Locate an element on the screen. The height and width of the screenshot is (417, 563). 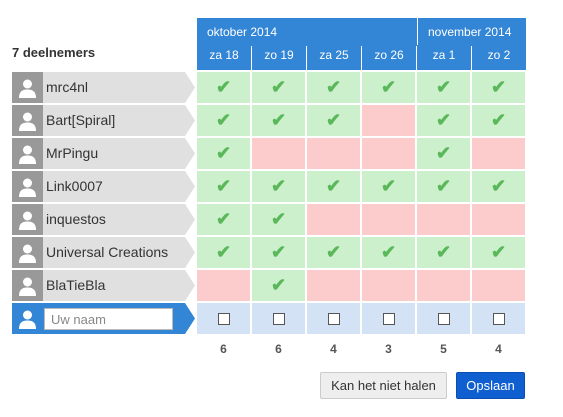
date-header: za 25 is located at coordinates (334, 57).